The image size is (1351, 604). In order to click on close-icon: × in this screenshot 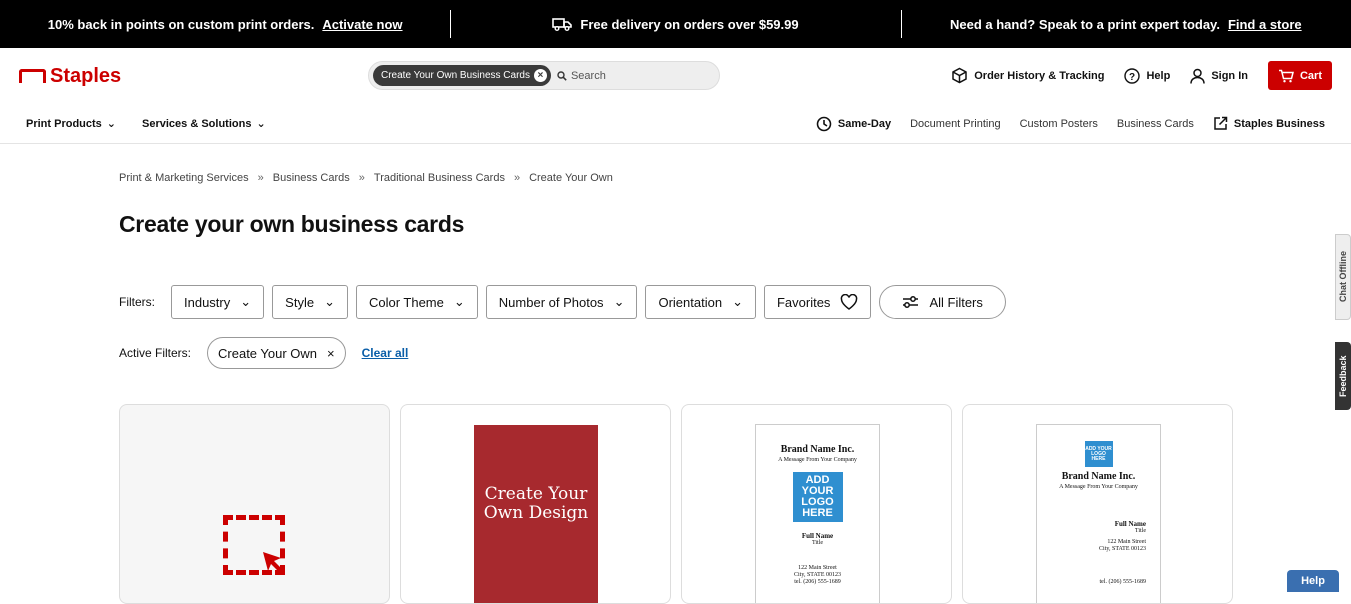, I will do `click(331, 353)`.